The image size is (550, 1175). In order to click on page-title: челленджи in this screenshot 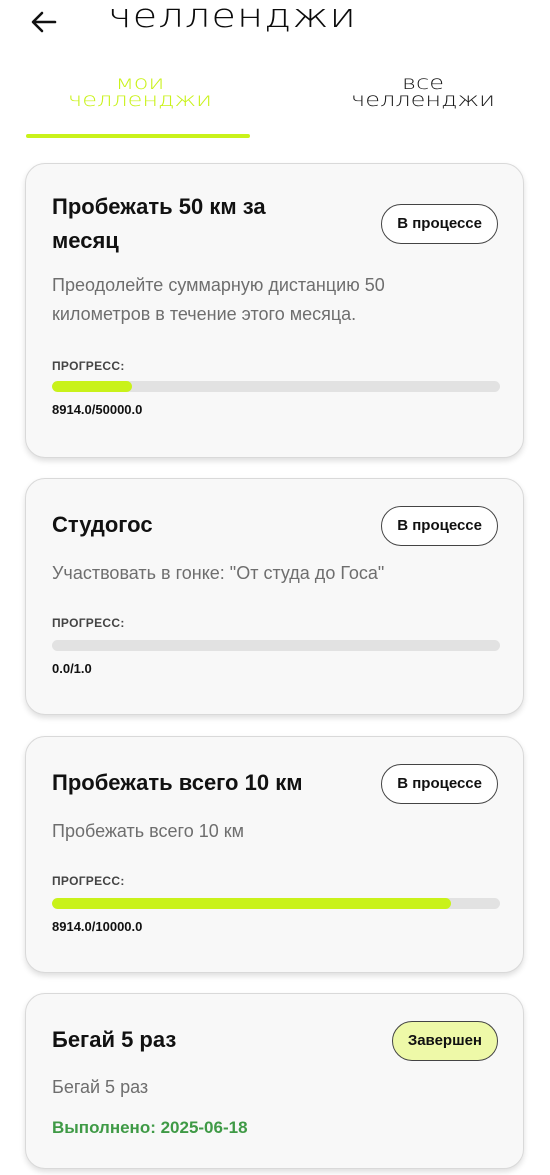, I will do `click(232, 18)`.